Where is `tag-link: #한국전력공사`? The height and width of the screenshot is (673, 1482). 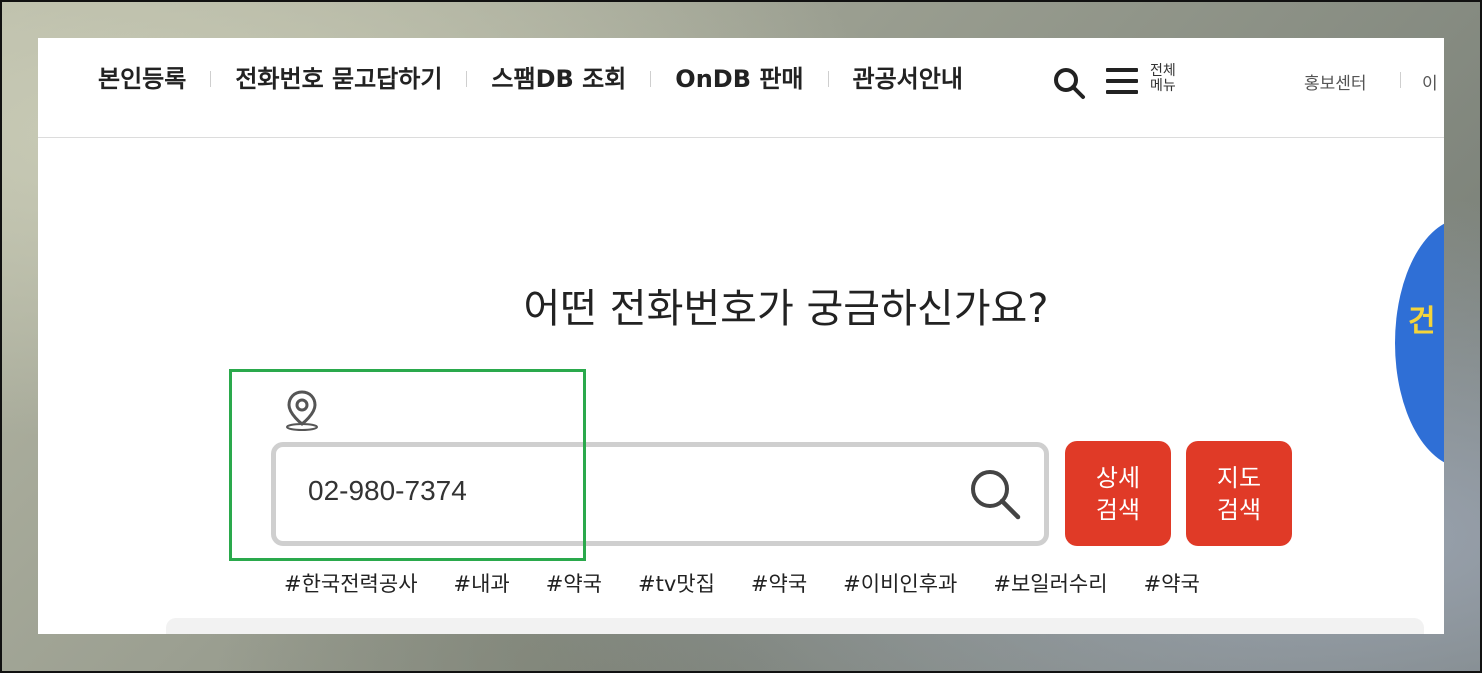
tag-link: #한국전력공사 is located at coordinates (351, 583).